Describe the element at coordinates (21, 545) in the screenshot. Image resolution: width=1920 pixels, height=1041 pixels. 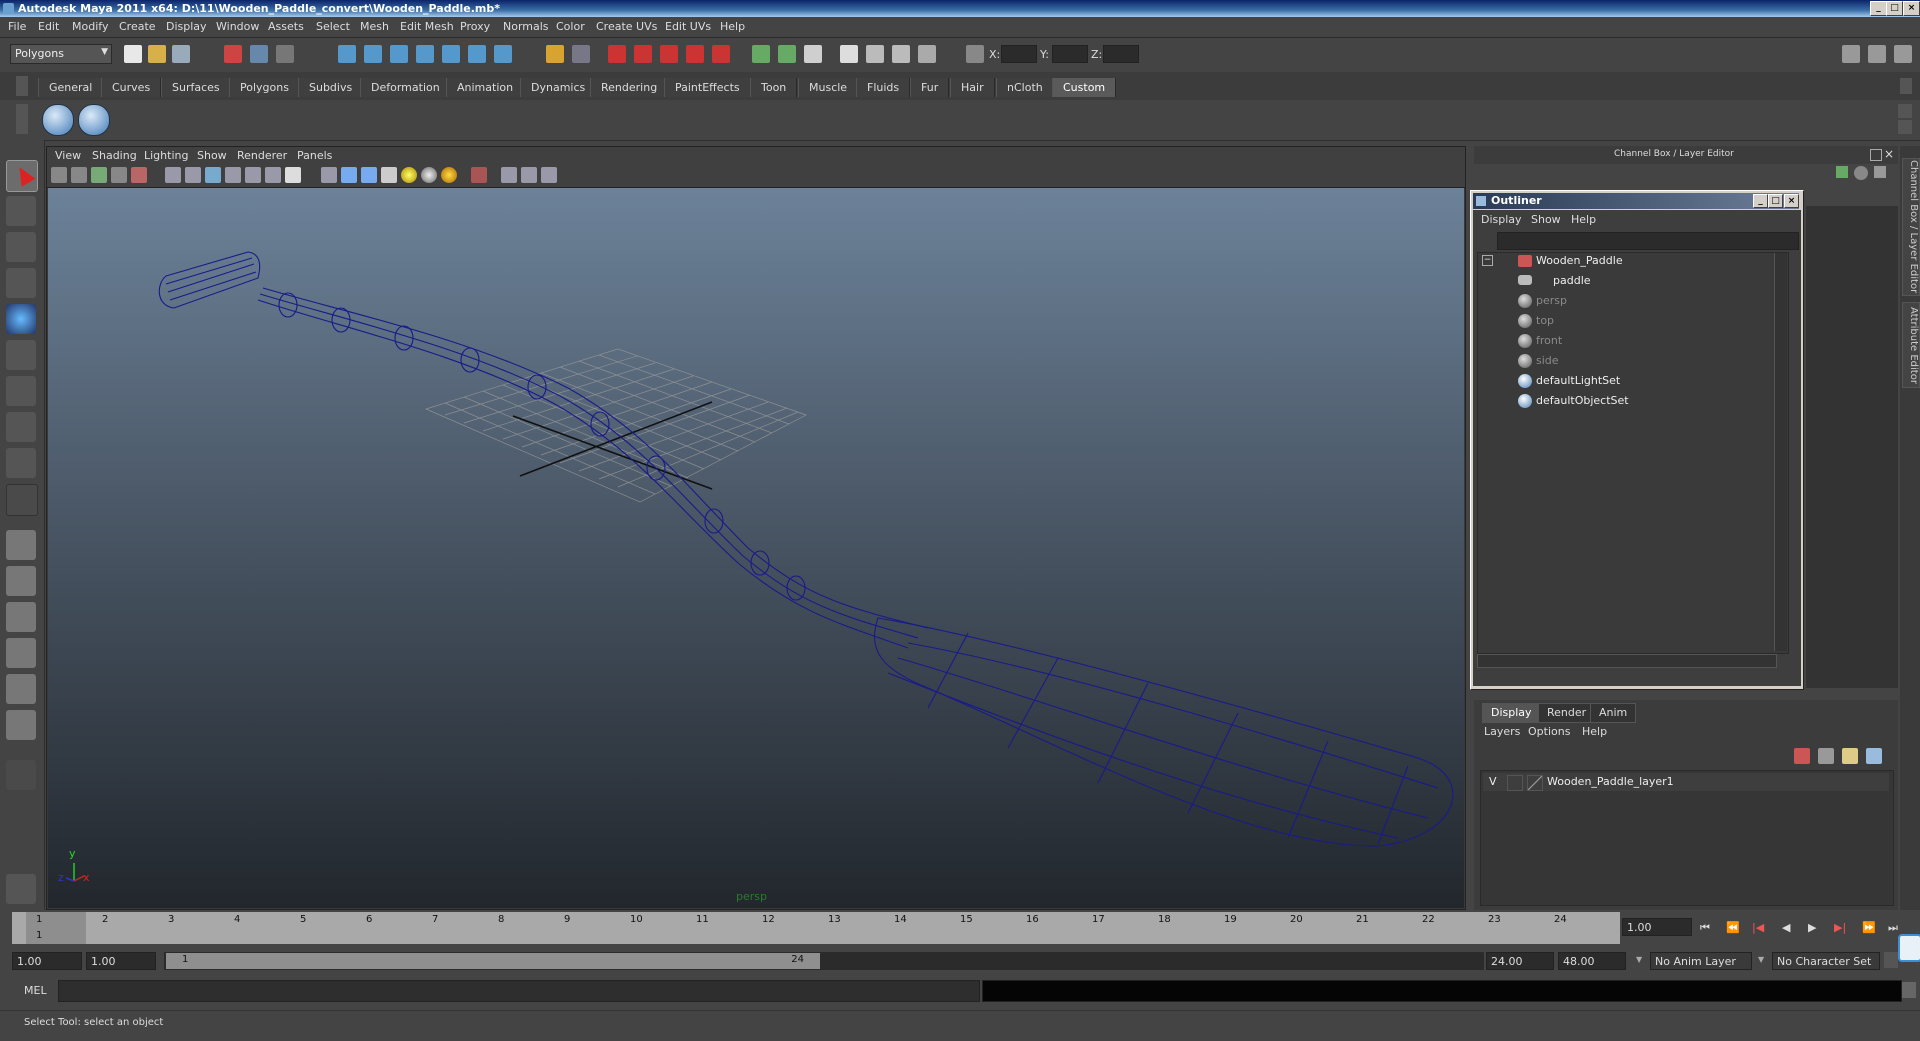
I see `single-view-layout-icon` at that location.